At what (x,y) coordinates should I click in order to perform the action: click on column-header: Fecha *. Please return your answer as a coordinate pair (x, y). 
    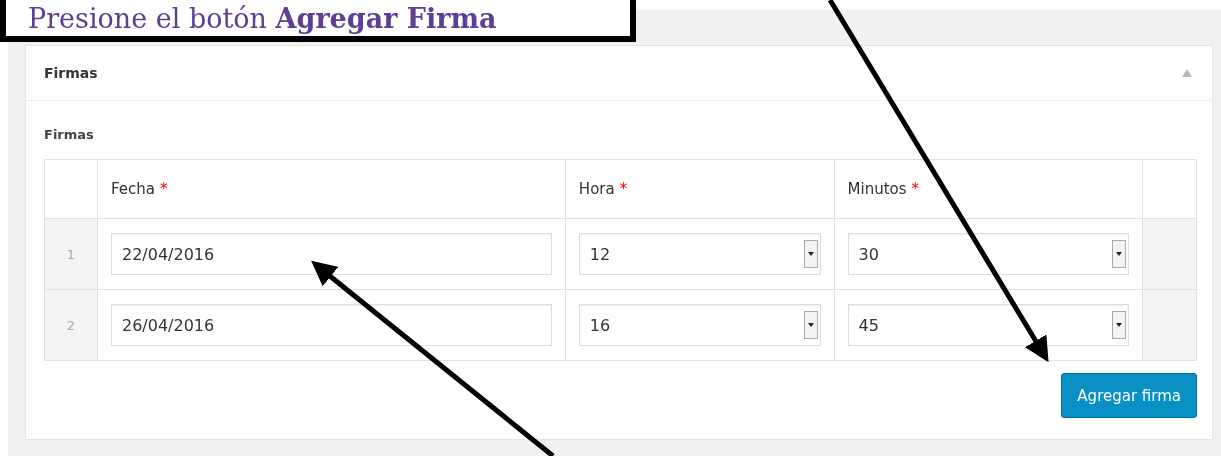
    Looking at the image, I should click on (331, 189).